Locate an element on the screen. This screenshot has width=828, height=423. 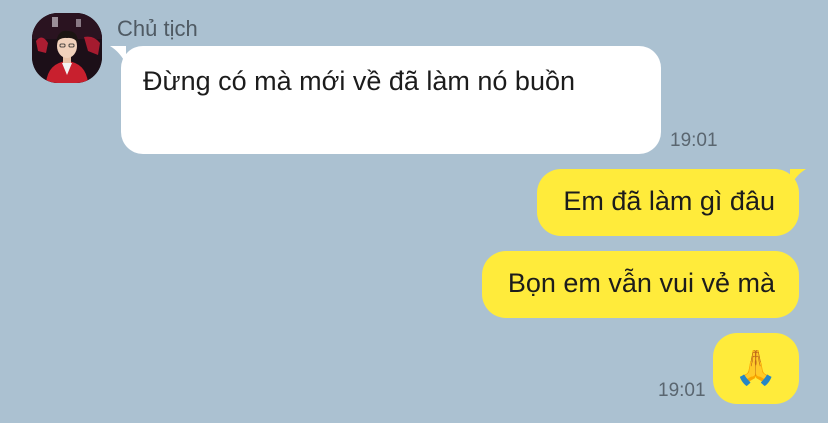
outgoing-message-bubble: Bọn em vẫn vui vẻ mà is located at coordinates (640, 284).